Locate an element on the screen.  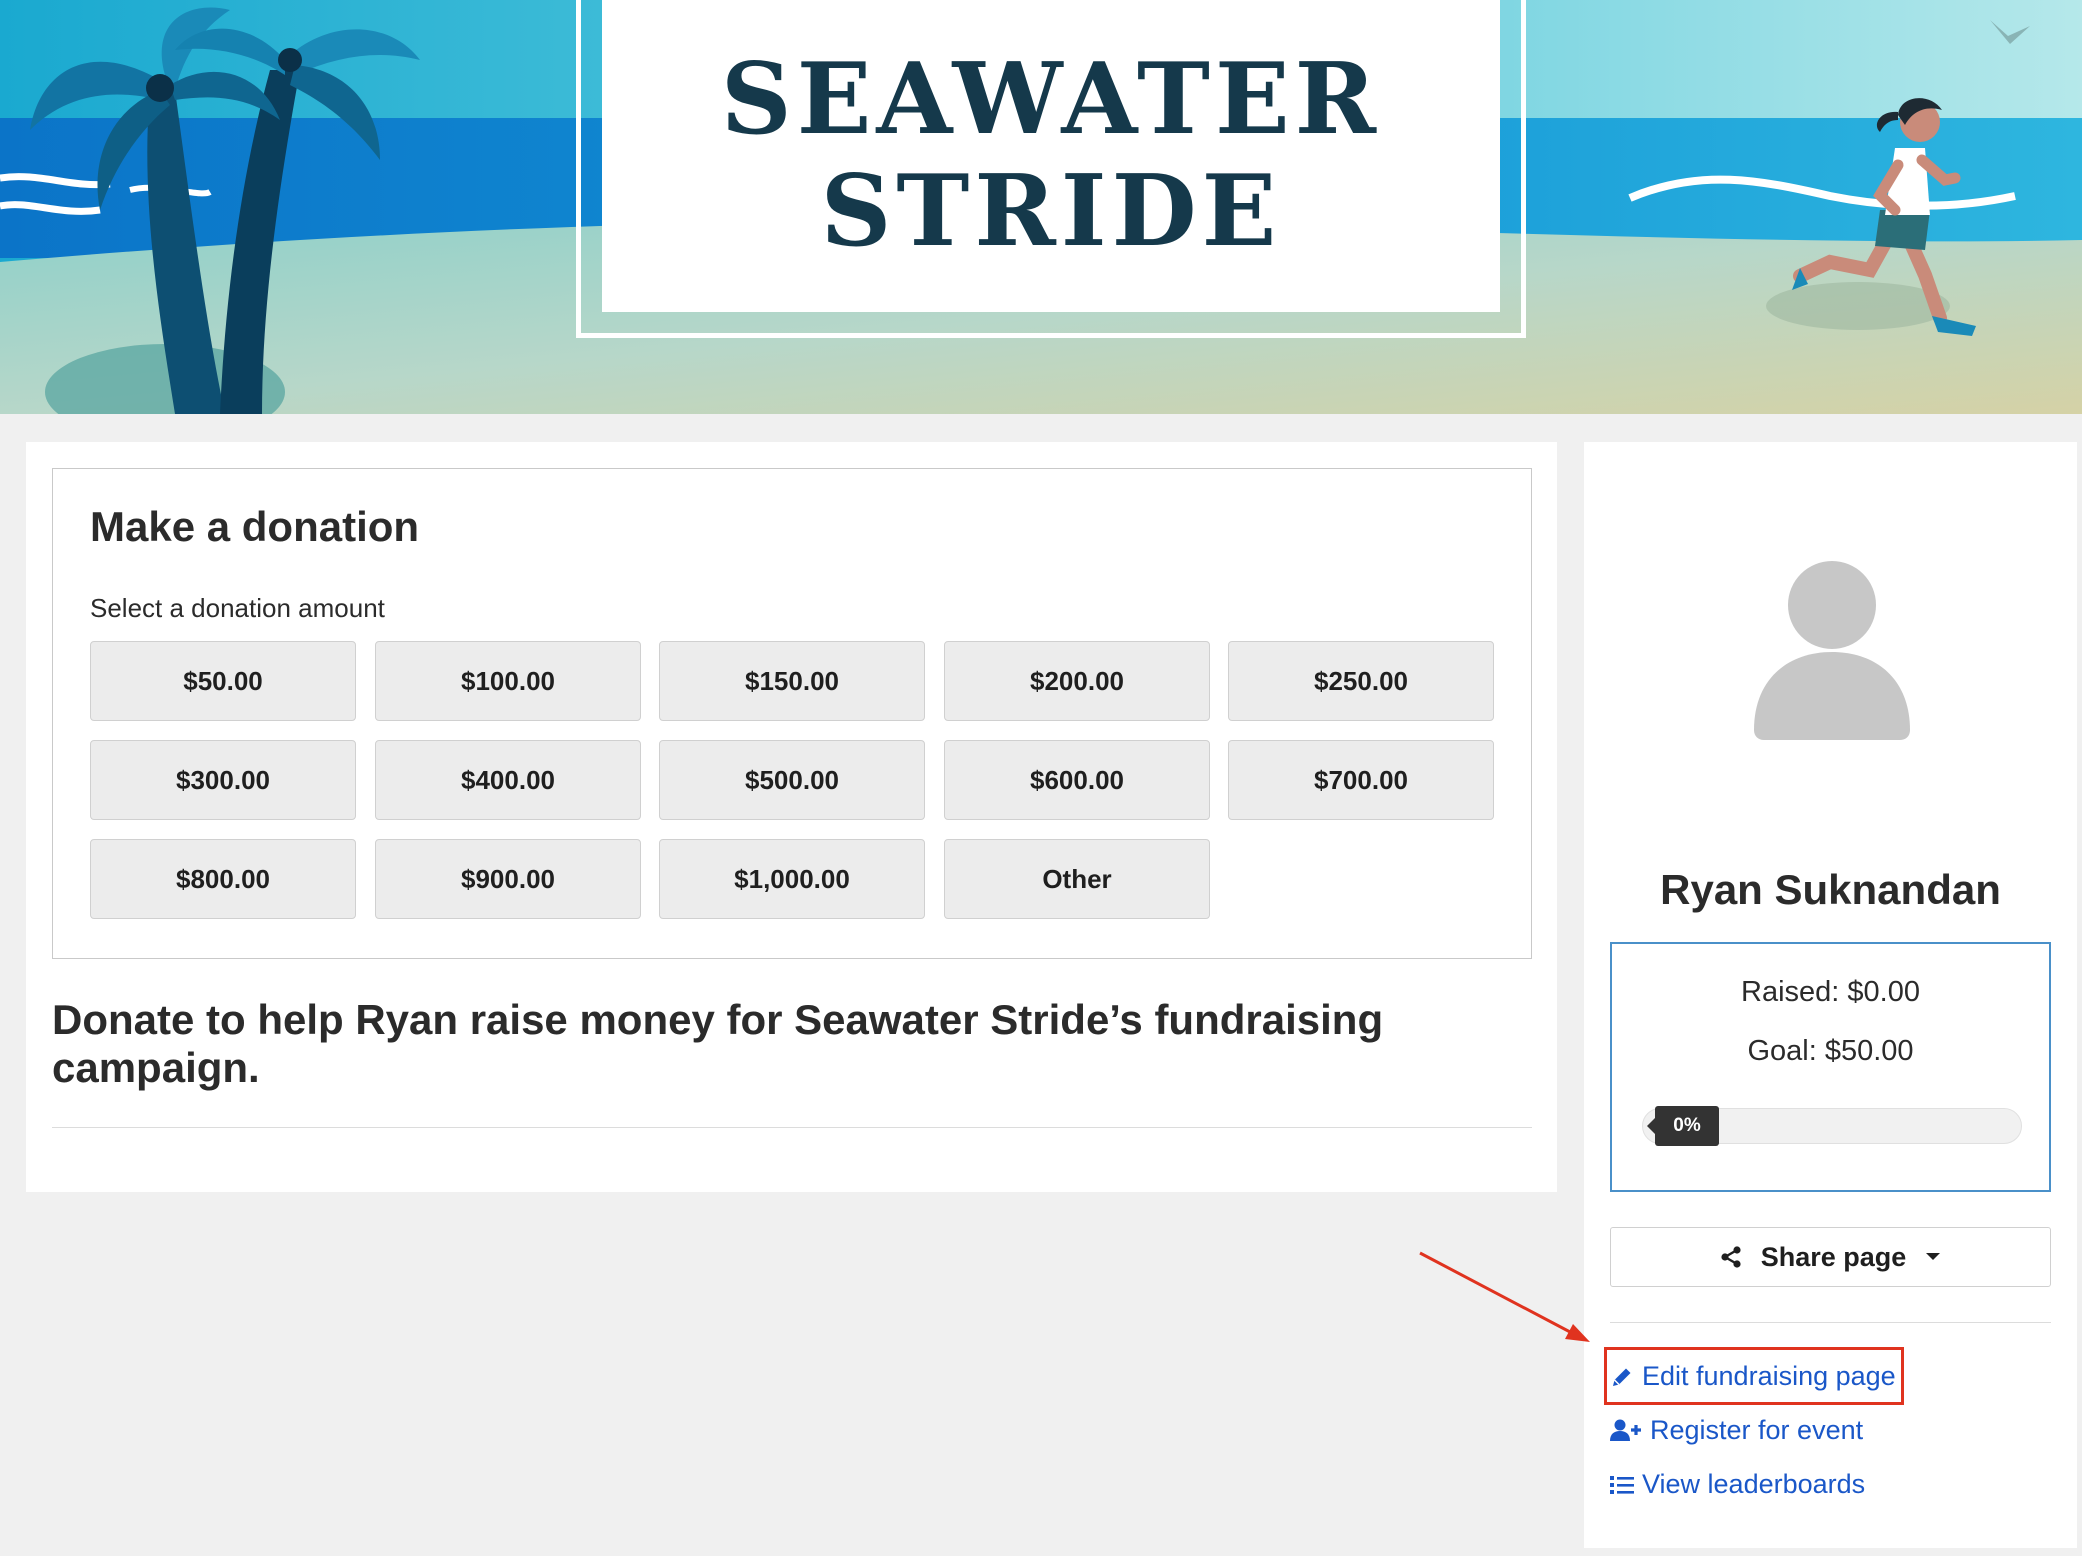
amount-button-100: $100.00 is located at coordinates (508, 681).